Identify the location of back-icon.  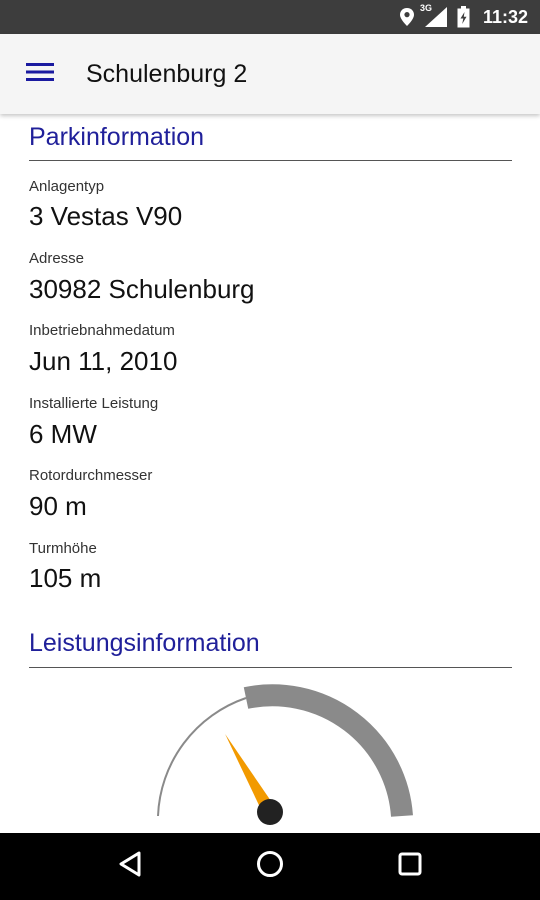
(130, 866).